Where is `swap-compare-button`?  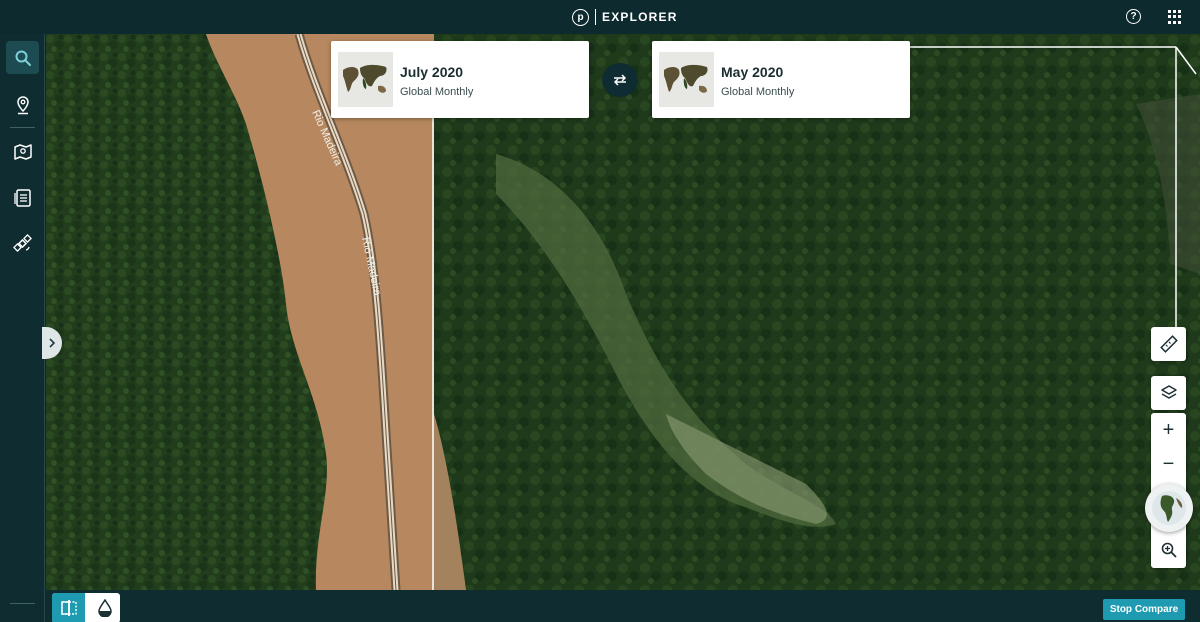
swap-compare-button is located at coordinates (620, 80).